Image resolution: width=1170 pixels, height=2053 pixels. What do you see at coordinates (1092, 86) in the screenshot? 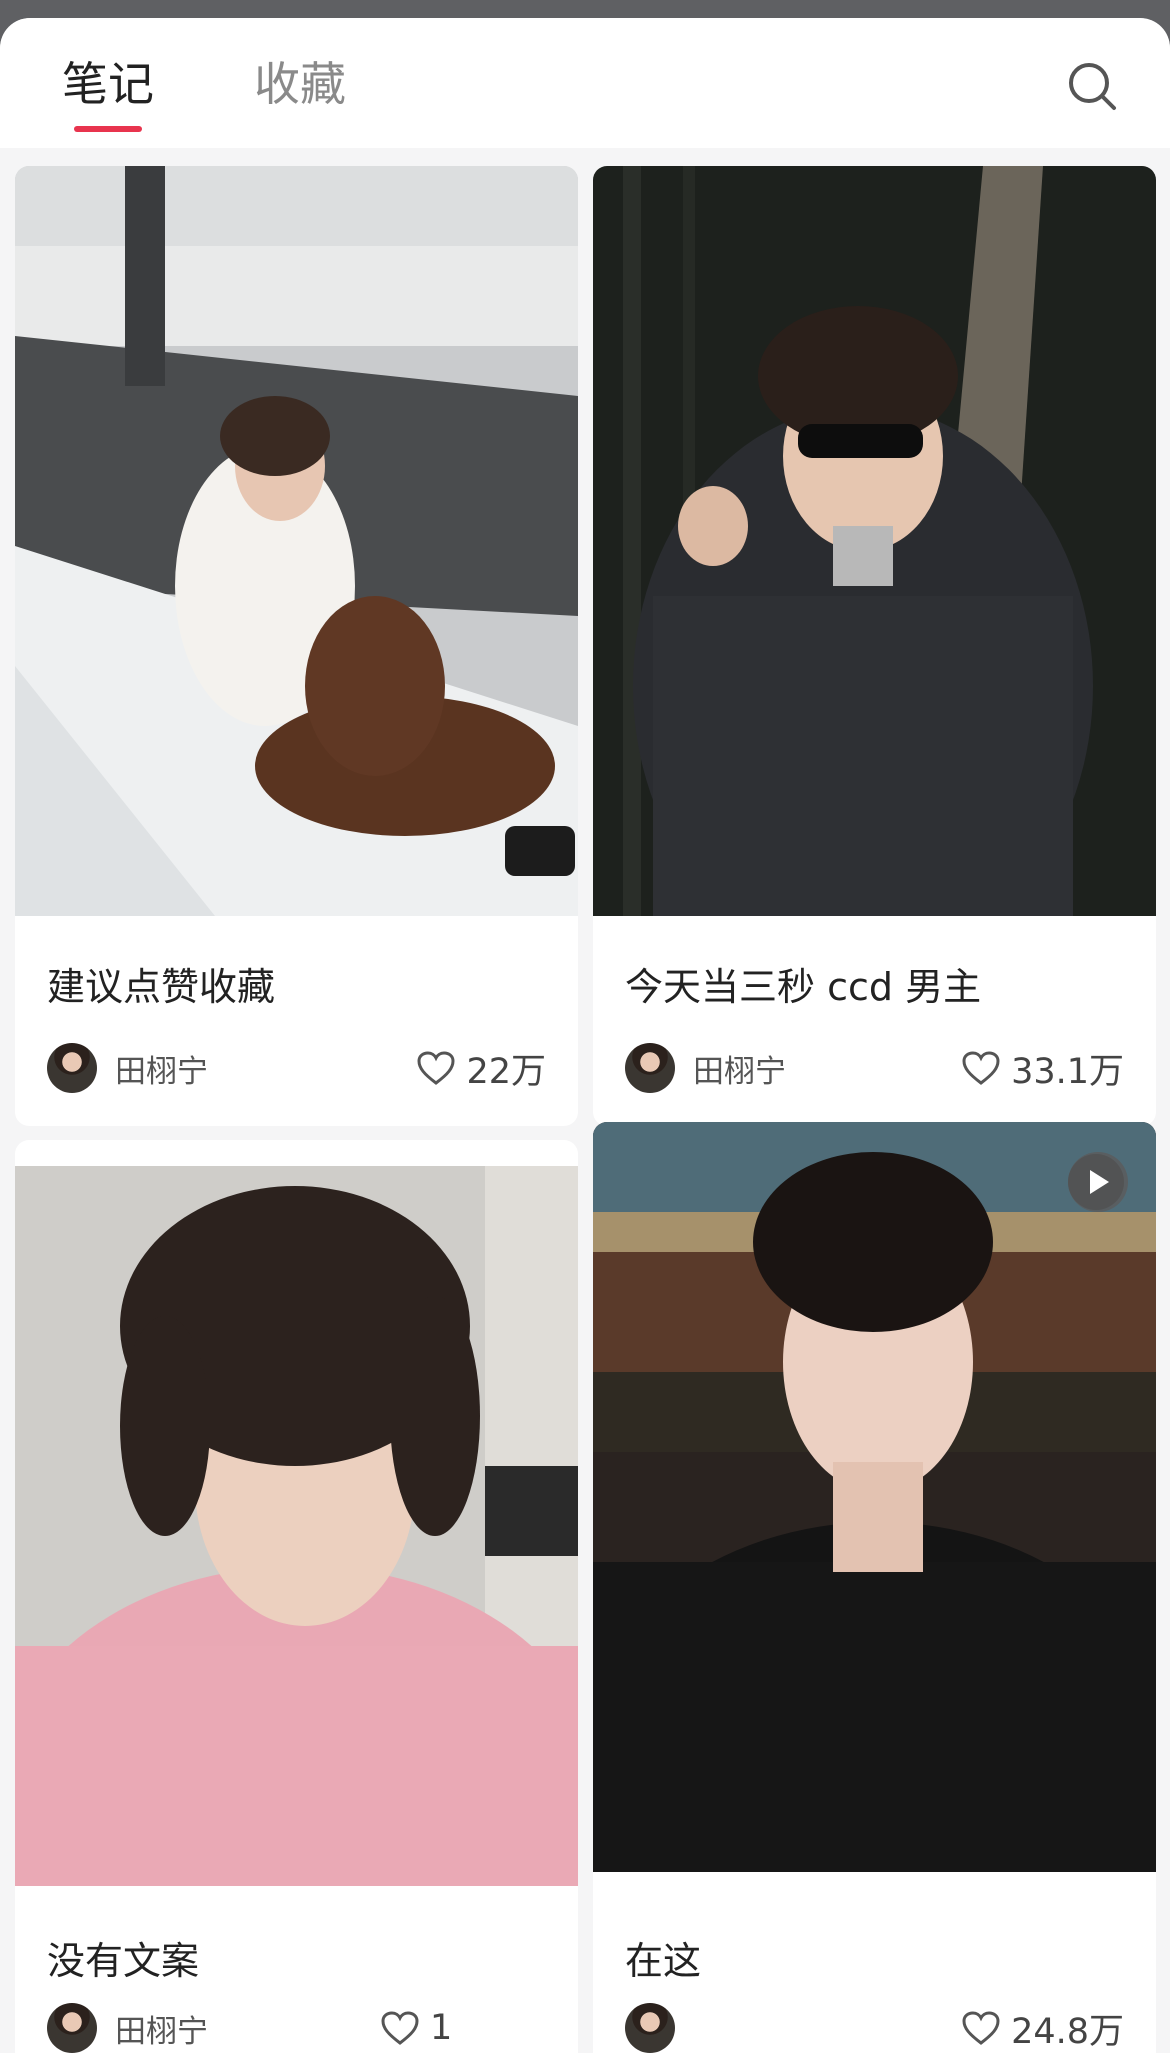
I see `search-icon` at bounding box center [1092, 86].